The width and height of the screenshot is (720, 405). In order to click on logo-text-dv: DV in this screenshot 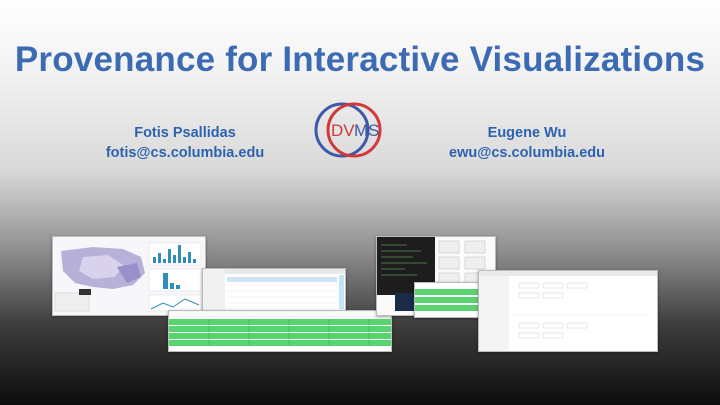, I will do `click(343, 130)`.